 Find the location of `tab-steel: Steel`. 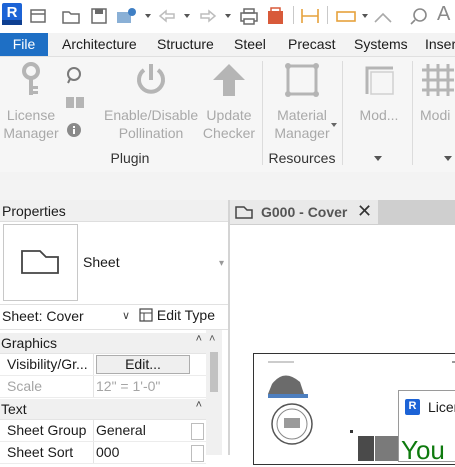

tab-steel: Steel is located at coordinates (250, 44).